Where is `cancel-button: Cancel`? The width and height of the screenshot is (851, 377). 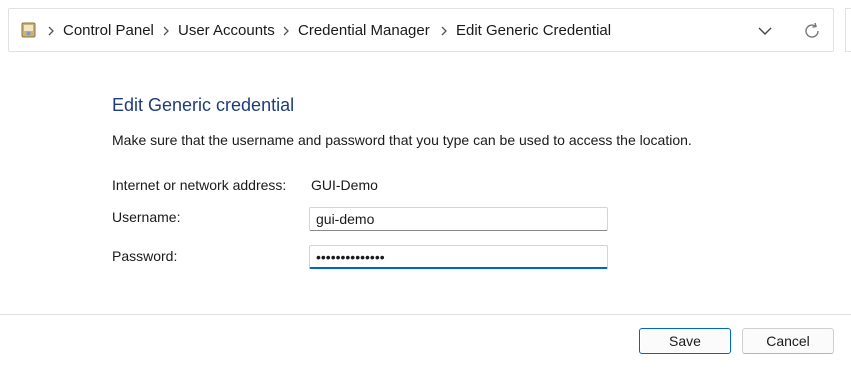
cancel-button: Cancel is located at coordinates (788, 341).